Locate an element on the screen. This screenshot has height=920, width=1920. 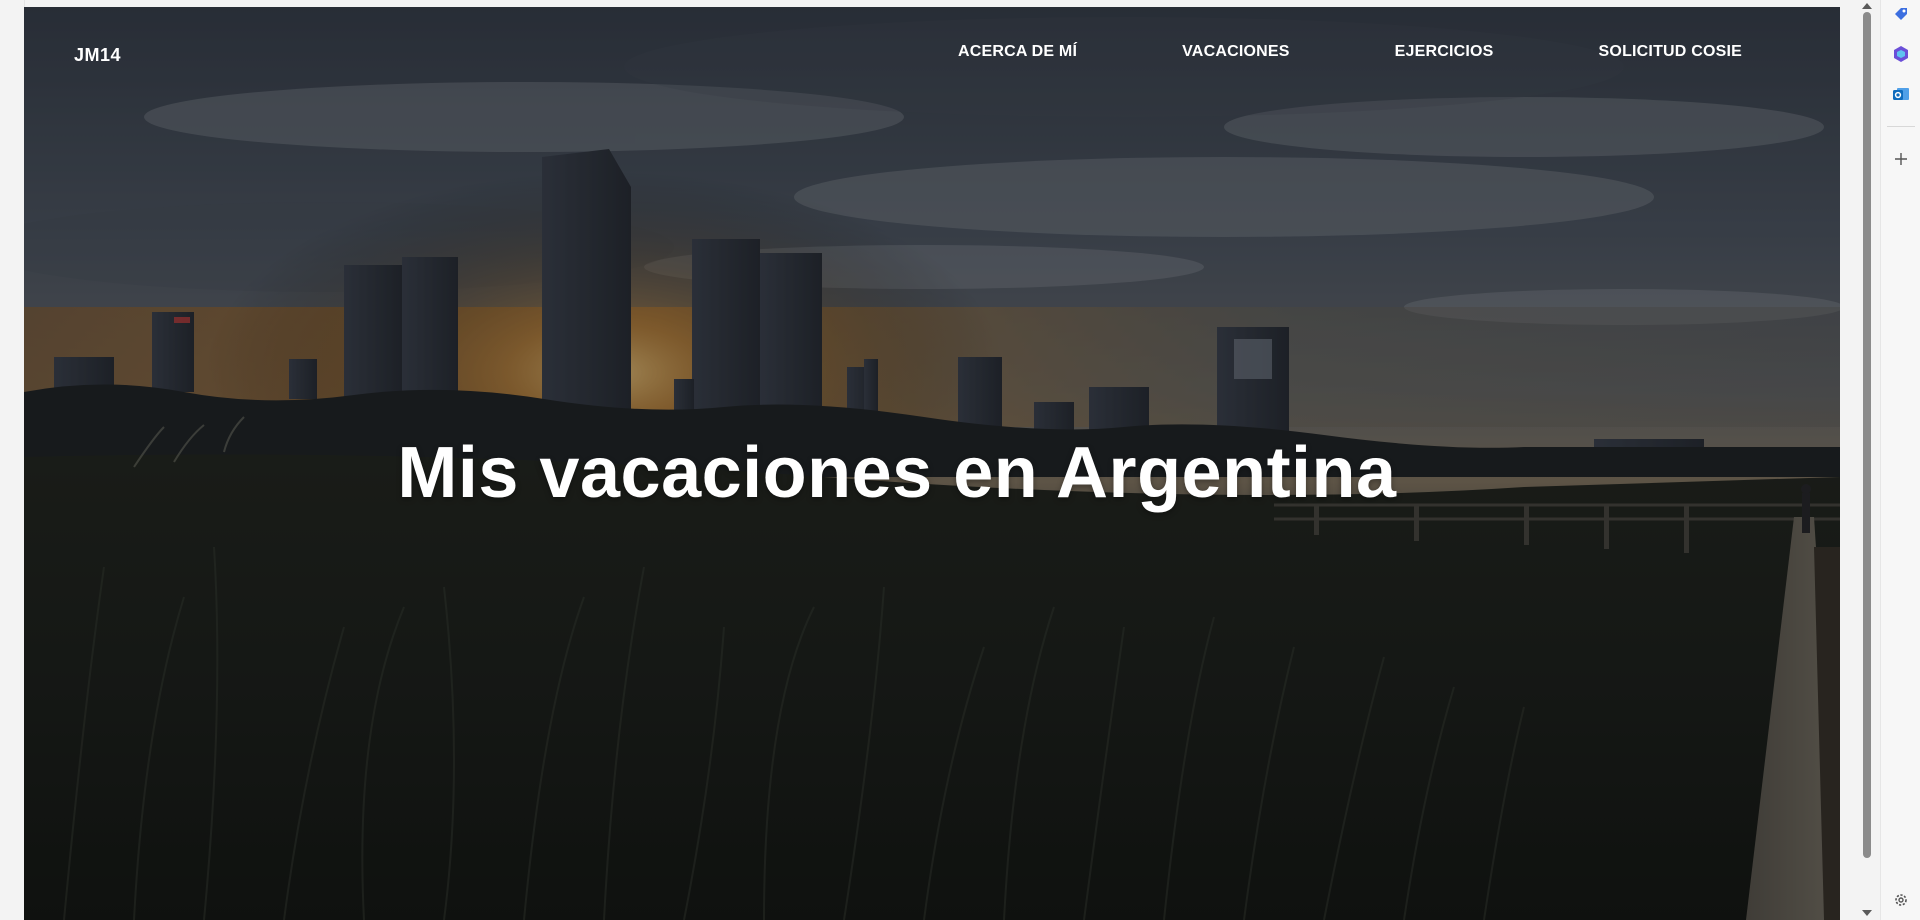
page-scrollbar is located at coordinates (1867, 460).